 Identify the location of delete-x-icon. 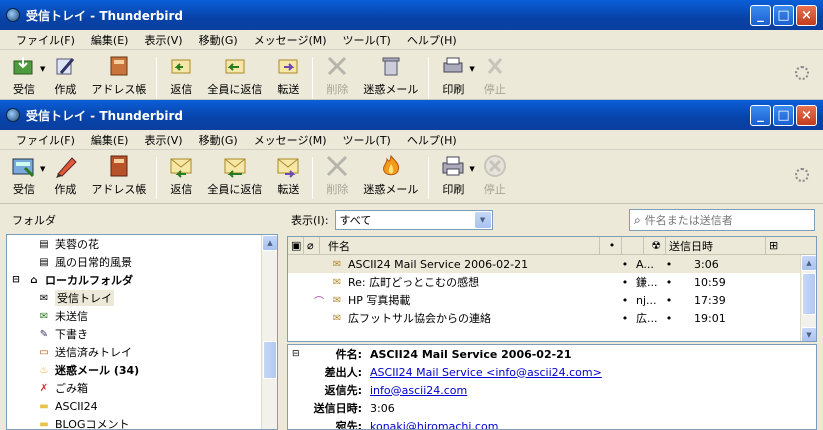
(337, 166).